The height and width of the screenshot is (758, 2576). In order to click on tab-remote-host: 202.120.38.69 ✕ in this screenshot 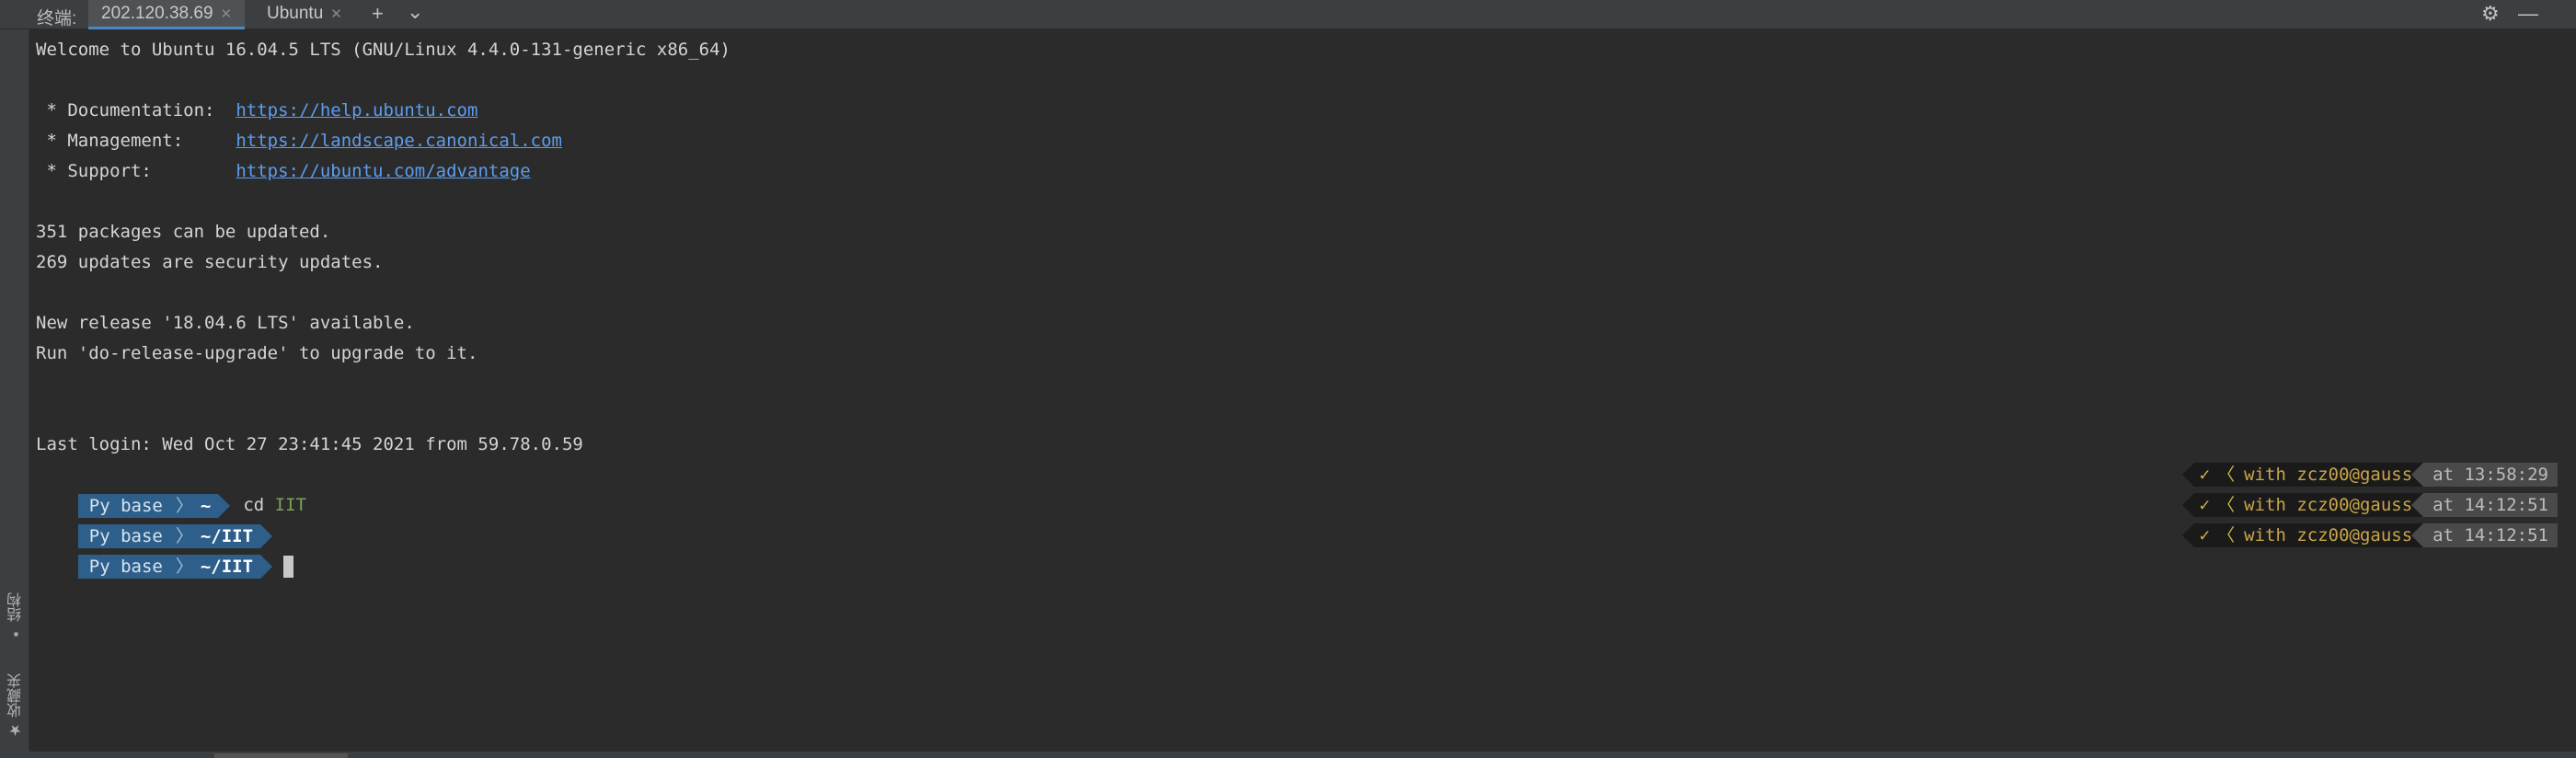, I will do `click(167, 15)`.